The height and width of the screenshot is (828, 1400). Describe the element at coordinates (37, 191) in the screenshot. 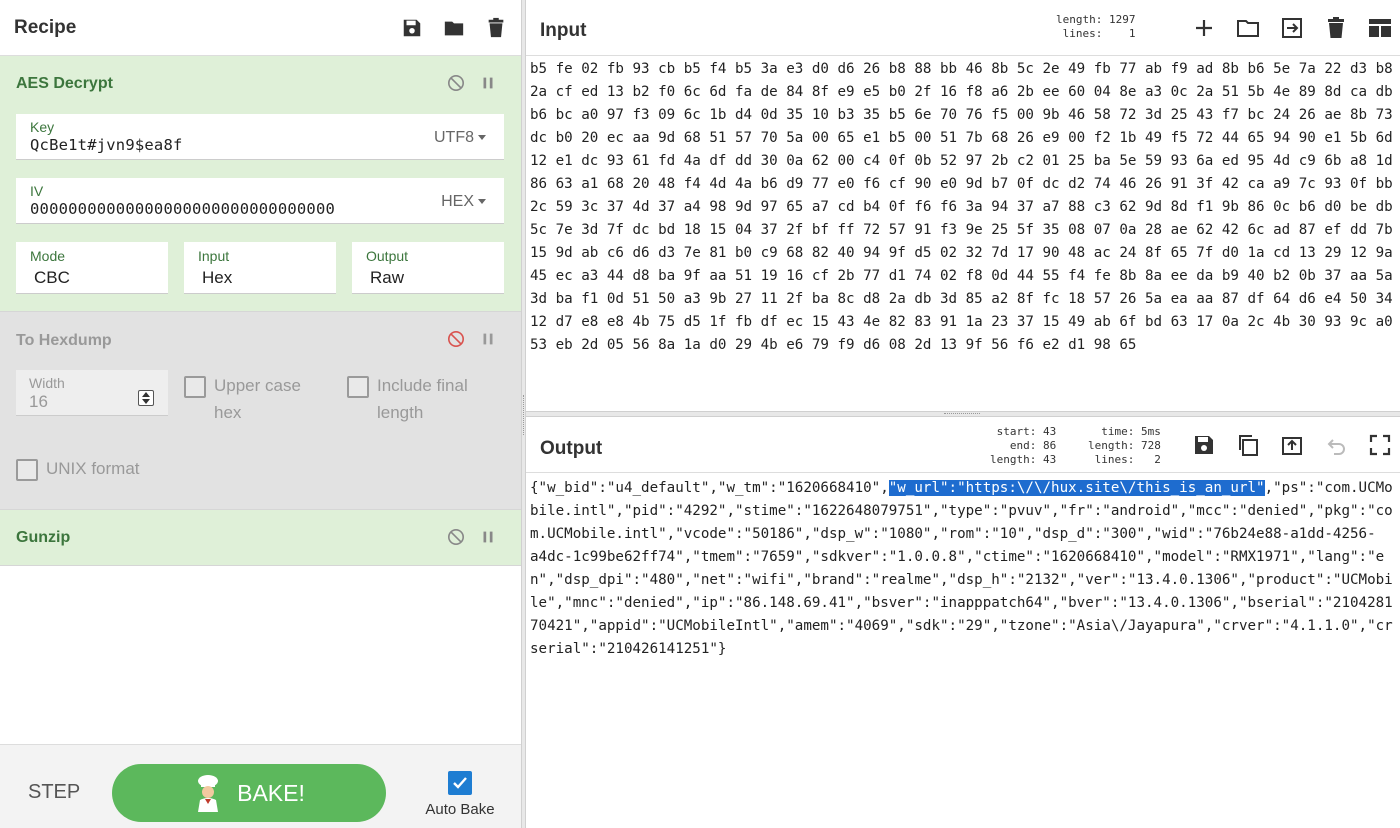

I see `iv-label: IV` at that location.